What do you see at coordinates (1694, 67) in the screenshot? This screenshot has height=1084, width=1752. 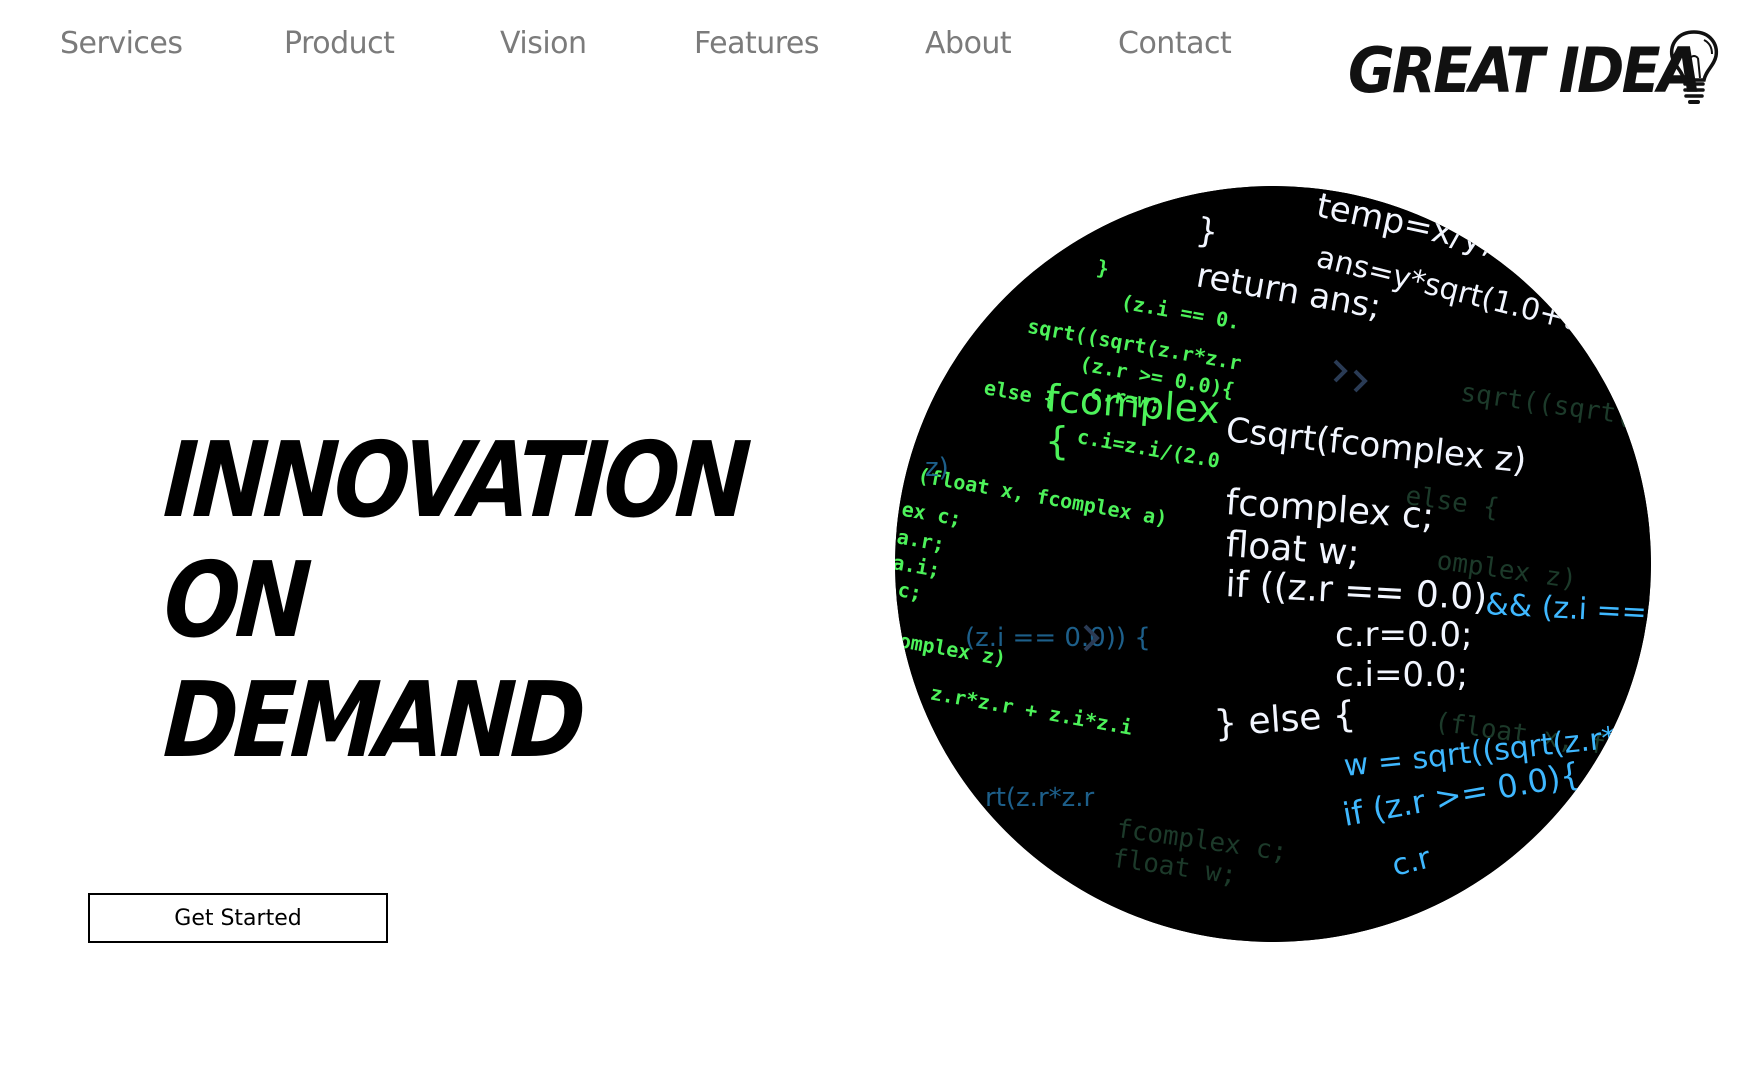 I see `lightbulb-icon` at bounding box center [1694, 67].